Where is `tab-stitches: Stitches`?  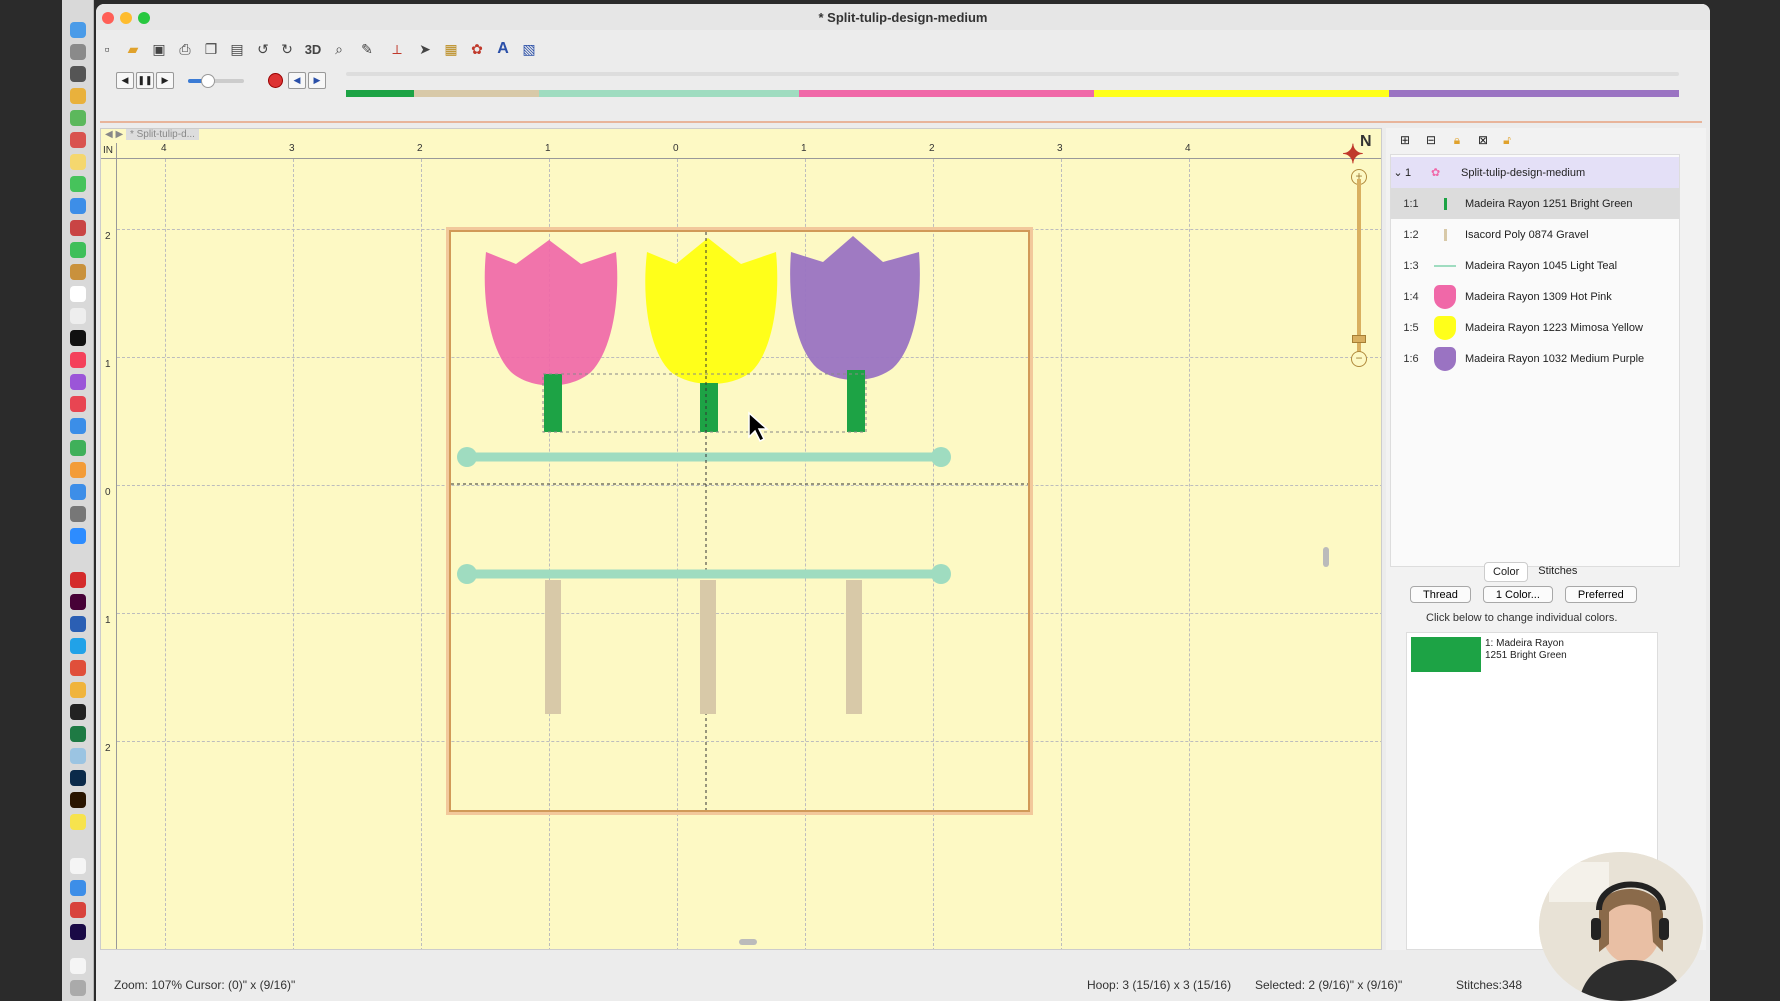
tab-stitches: Stitches is located at coordinates (1557, 572).